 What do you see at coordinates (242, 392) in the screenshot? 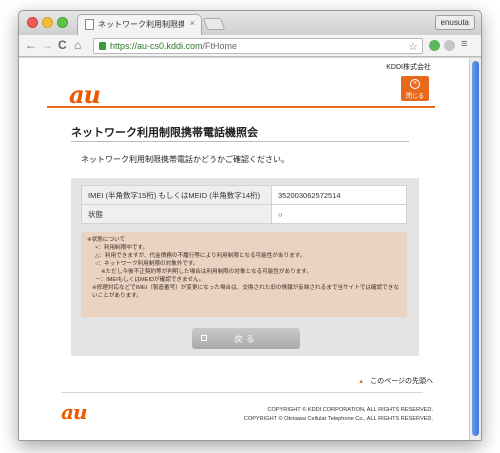
I see `footer-divider` at bounding box center [242, 392].